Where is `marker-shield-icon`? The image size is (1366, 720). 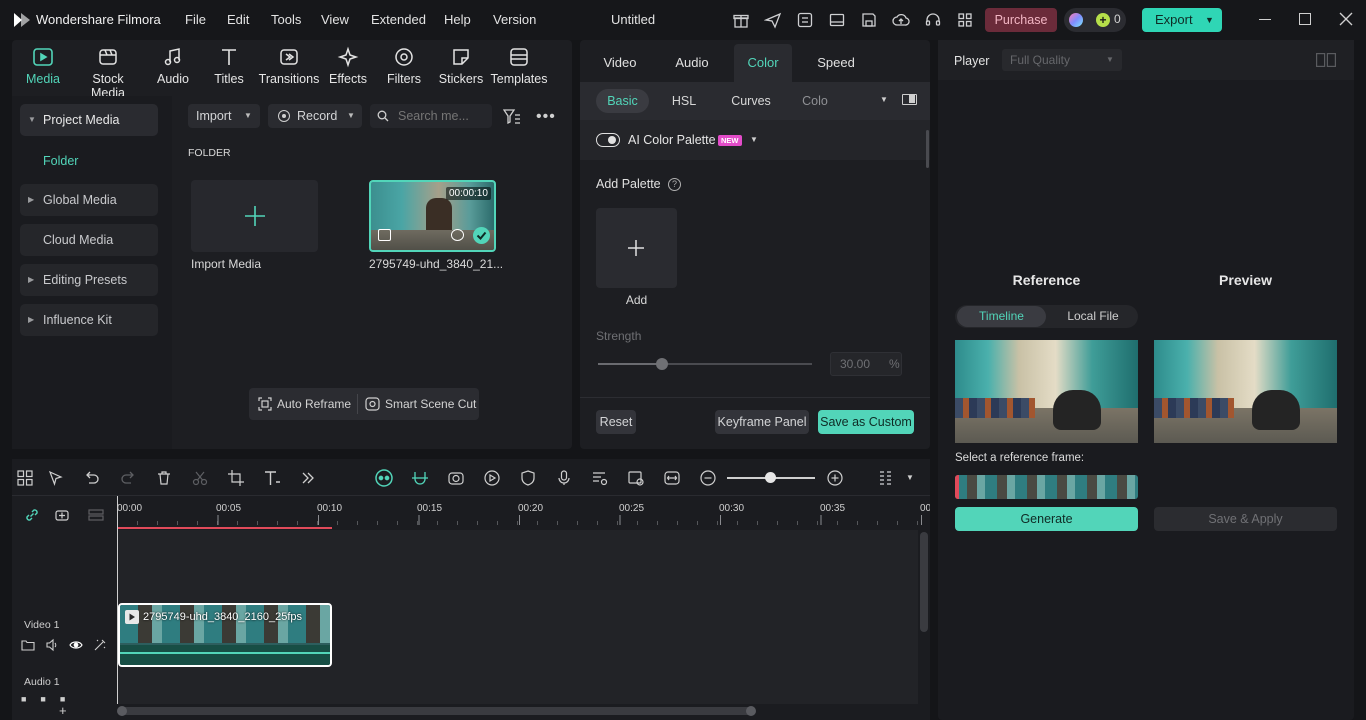 marker-shield-icon is located at coordinates (528, 478).